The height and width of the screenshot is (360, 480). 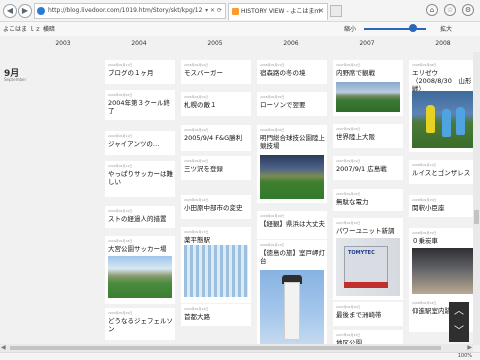 I want to click on url-tools-icon: ▾ ✕ ⟳, so click(x=213, y=11).